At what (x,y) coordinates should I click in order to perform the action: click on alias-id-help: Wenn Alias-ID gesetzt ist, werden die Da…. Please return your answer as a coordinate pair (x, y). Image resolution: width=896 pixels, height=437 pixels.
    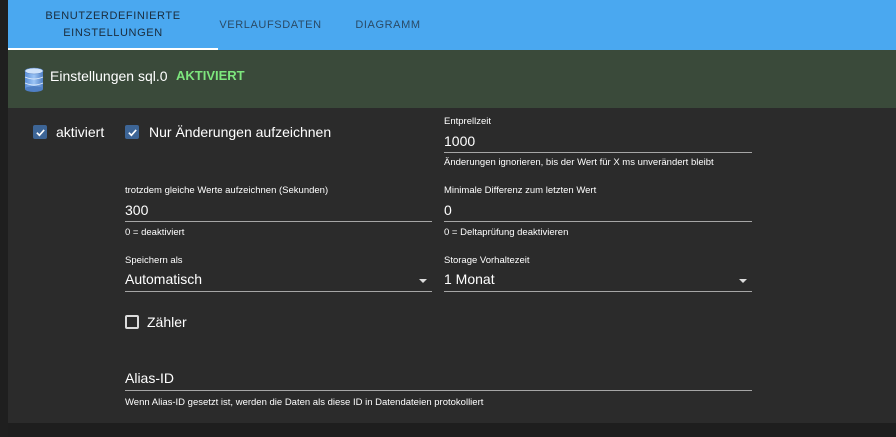
    Looking at the image, I should click on (304, 402).